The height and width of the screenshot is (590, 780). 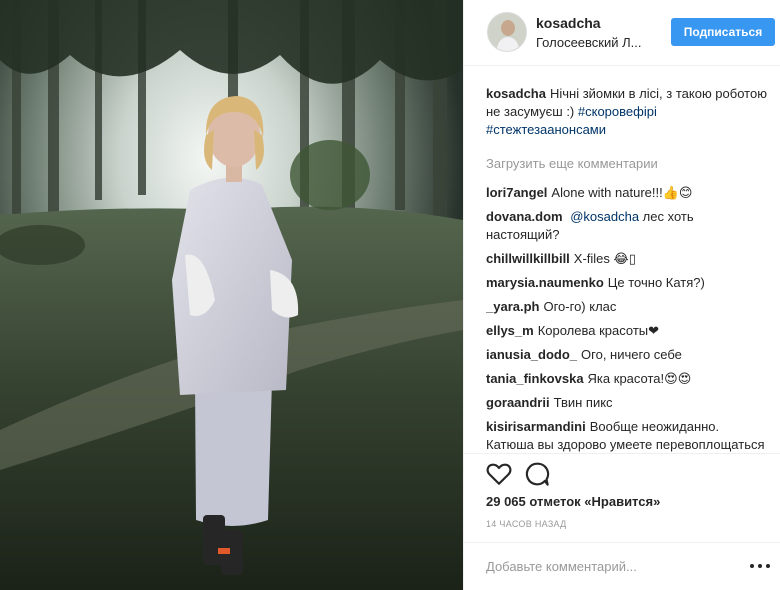 What do you see at coordinates (622, 472) in the screenshot?
I see `post-actions` at bounding box center [622, 472].